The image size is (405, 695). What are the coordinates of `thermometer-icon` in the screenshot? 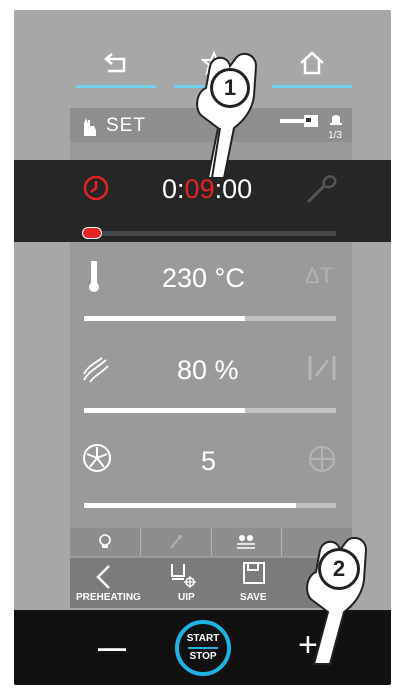 It's located at (94, 276).